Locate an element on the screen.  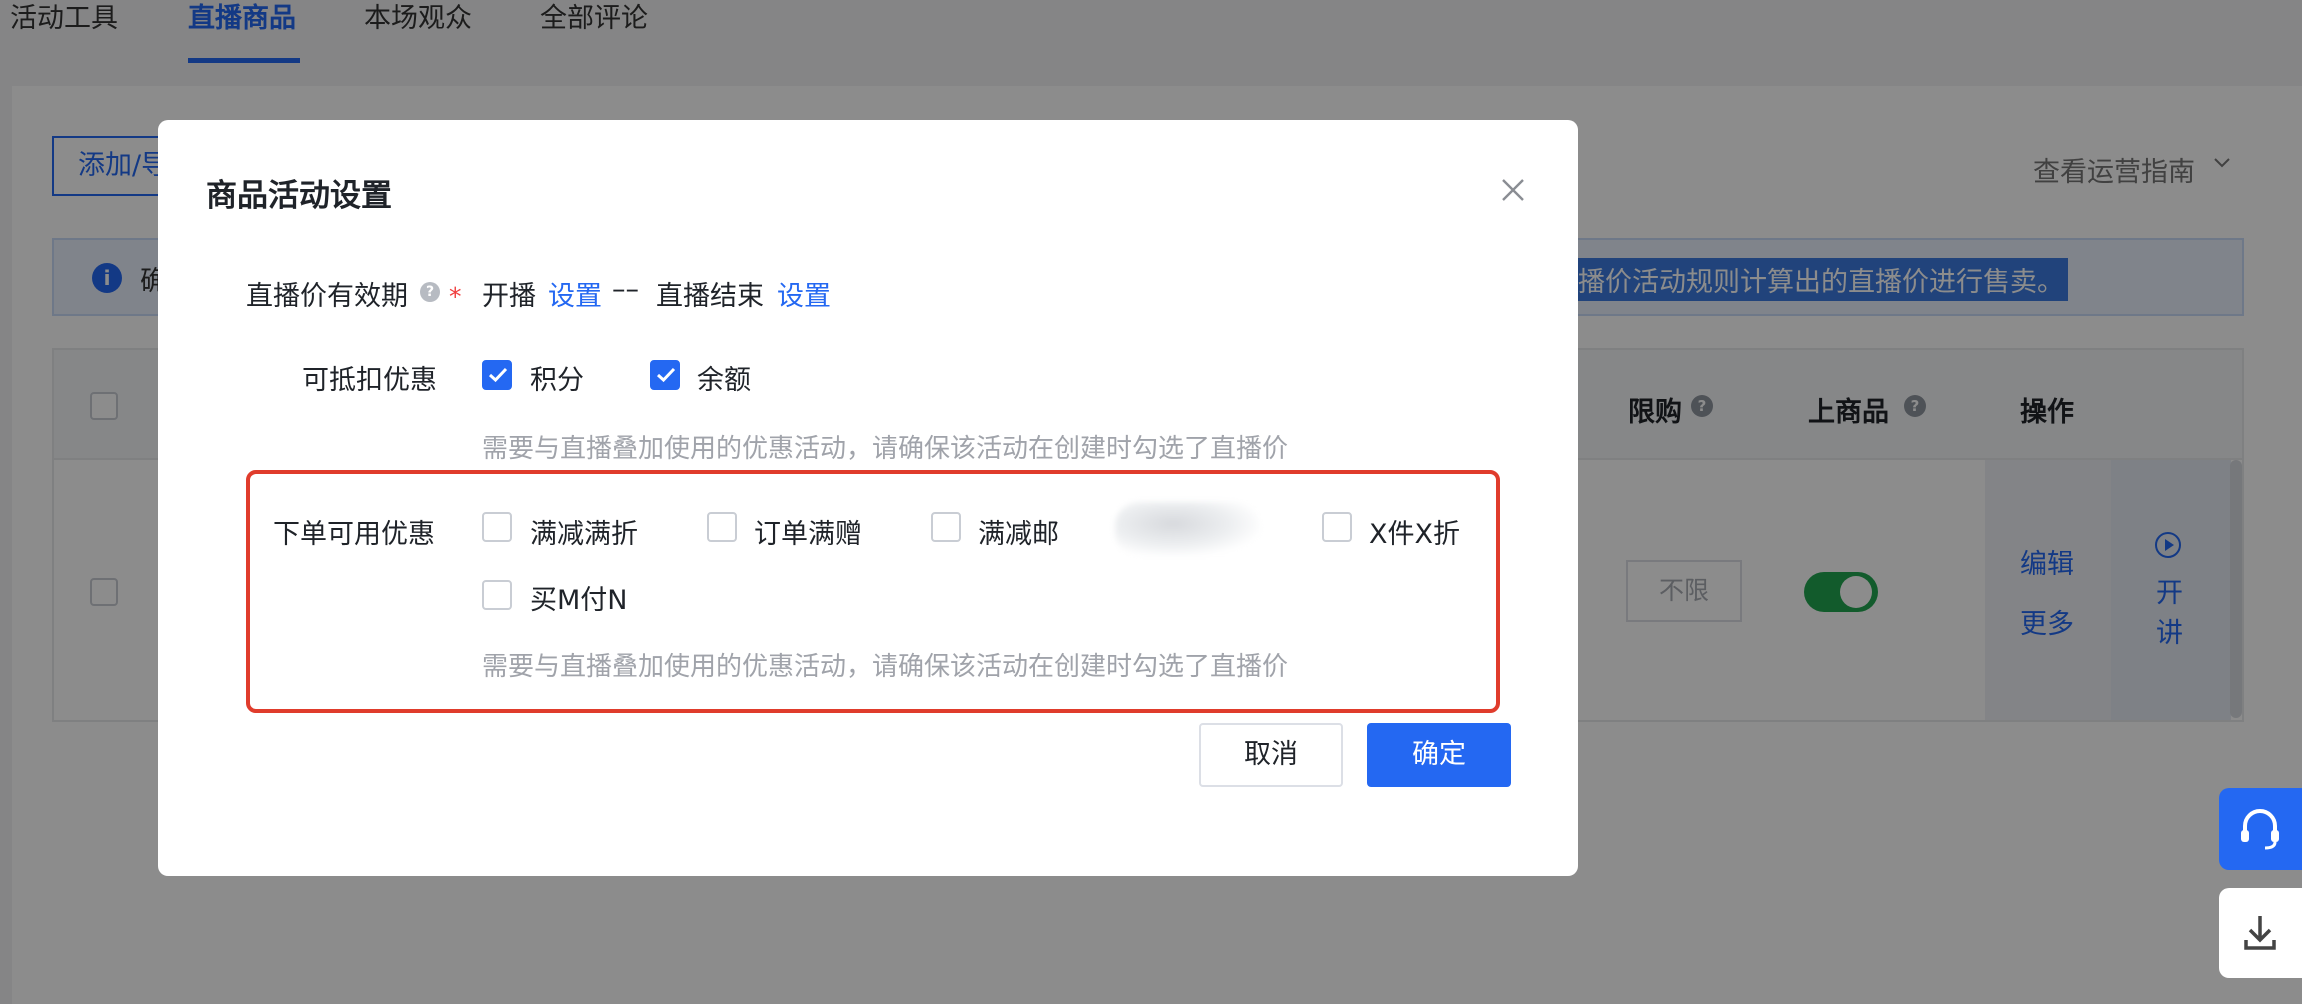
headset-icon is located at coordinates (2260, 829).